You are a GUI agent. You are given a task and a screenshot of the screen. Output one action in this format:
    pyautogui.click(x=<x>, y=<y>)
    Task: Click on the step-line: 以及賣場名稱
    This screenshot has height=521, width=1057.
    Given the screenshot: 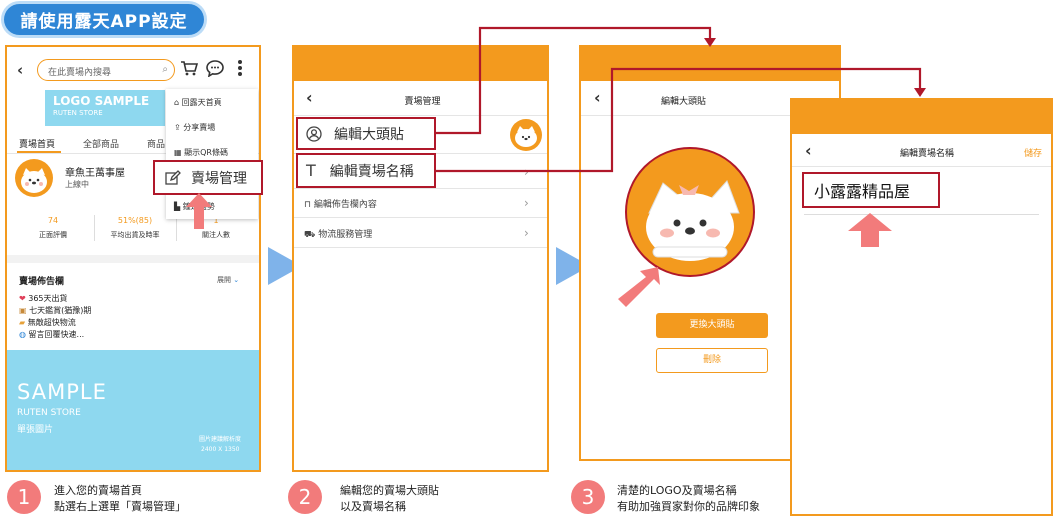 What is the action you would take?
    pyautogui.click(x=373, y=506)
    